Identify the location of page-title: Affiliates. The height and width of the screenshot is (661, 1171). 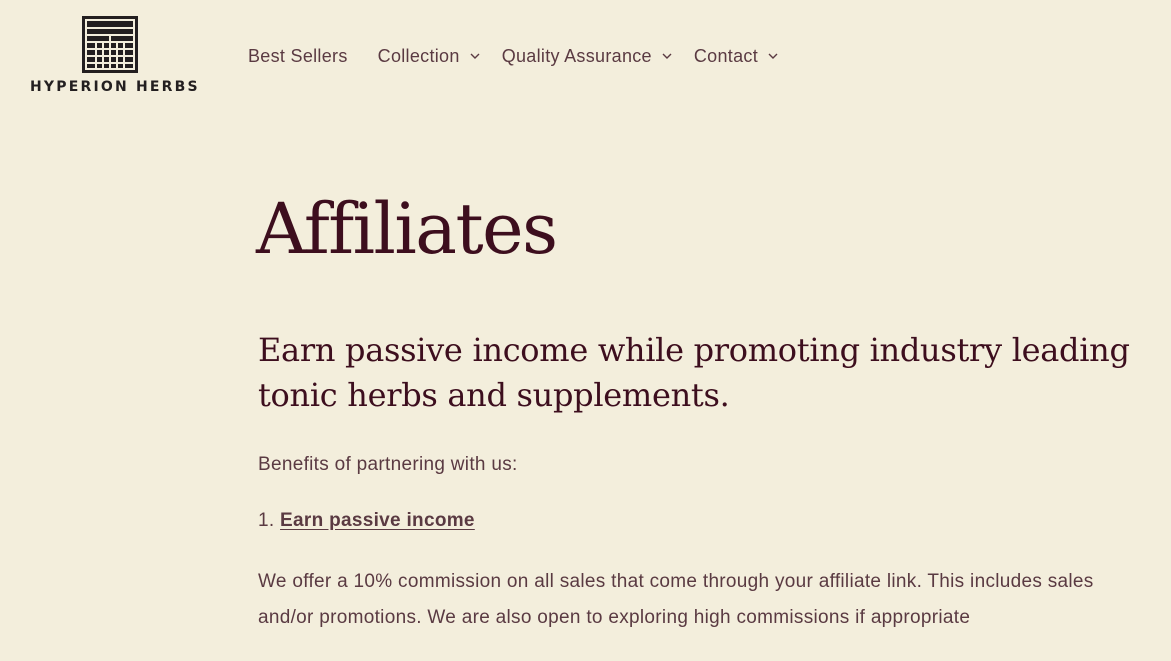
(407, 229).